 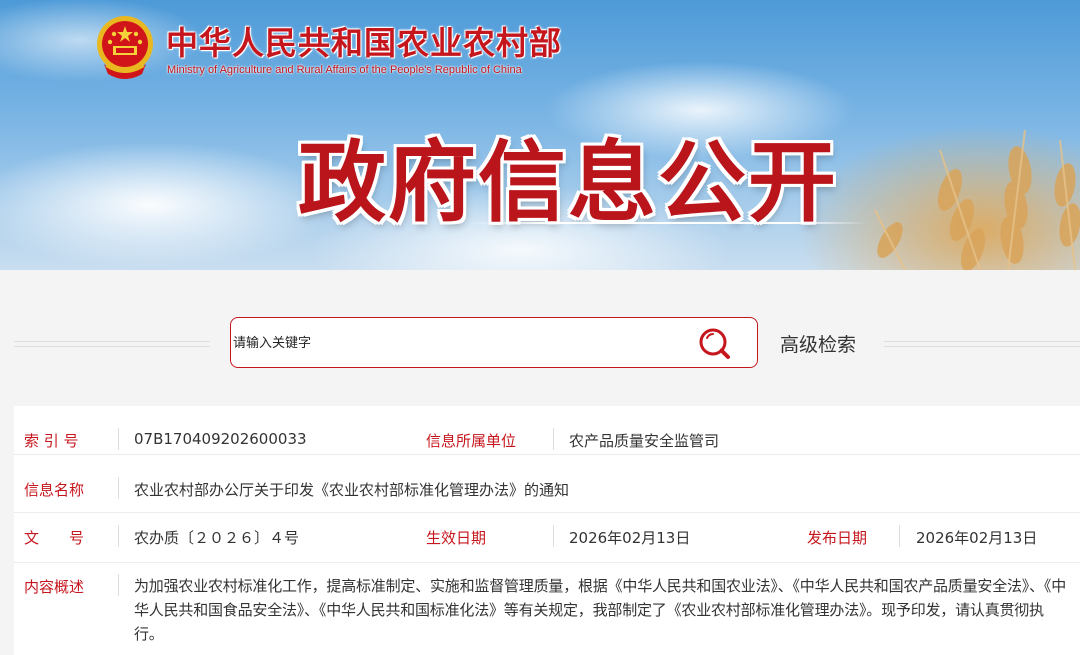 I want to click on name-value: 农业农村部办公厅关于印发《农业农村部标准化管理办法》的通知, so click(x=352, y=490).